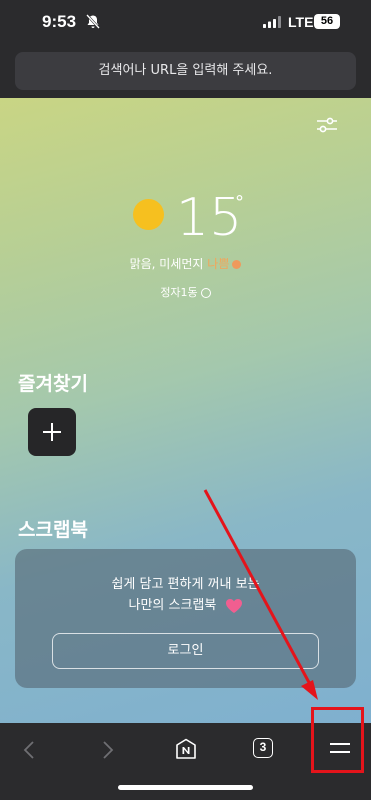  I want to click on home-indicator, so click(185, 787).